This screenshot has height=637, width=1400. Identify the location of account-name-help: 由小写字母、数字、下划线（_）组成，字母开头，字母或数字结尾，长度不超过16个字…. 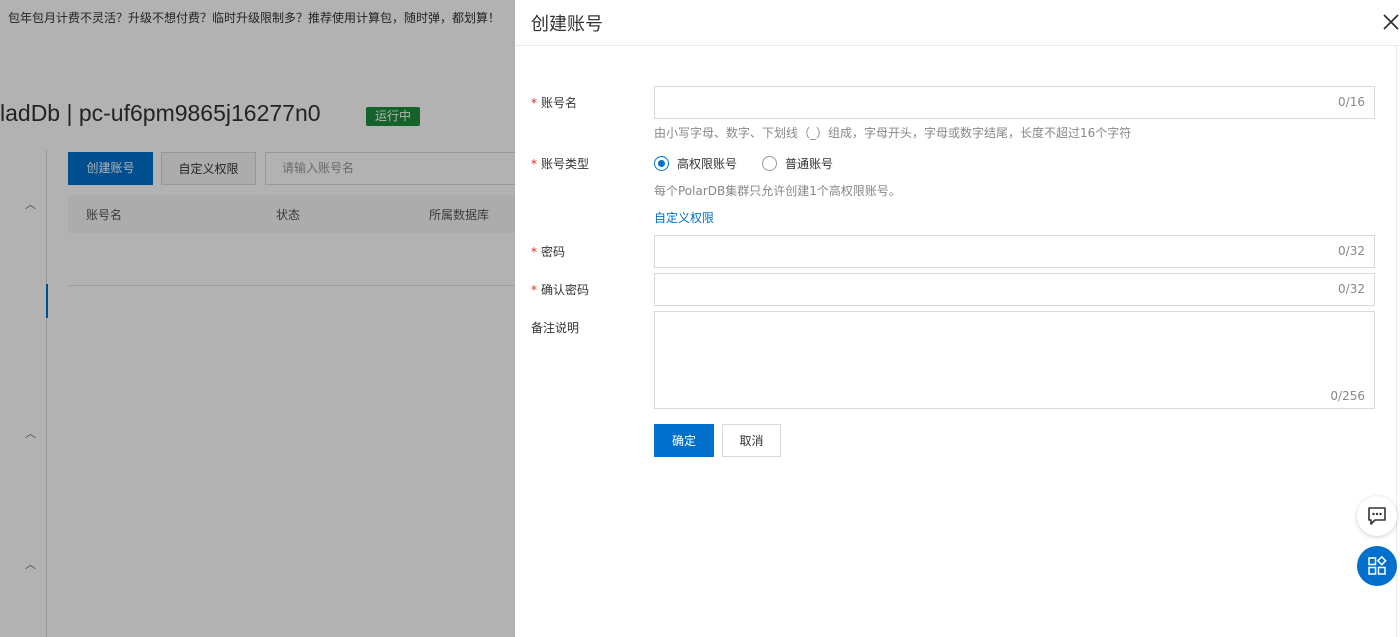
(893, 133).